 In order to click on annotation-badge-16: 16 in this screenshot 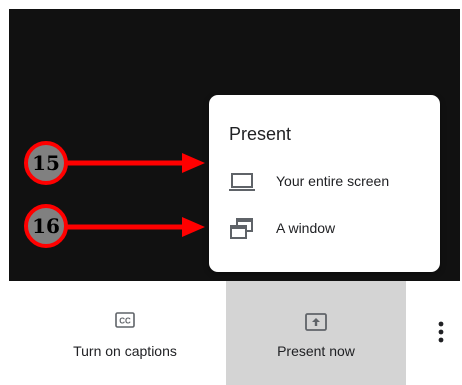, I will do `click(46, 226)`.